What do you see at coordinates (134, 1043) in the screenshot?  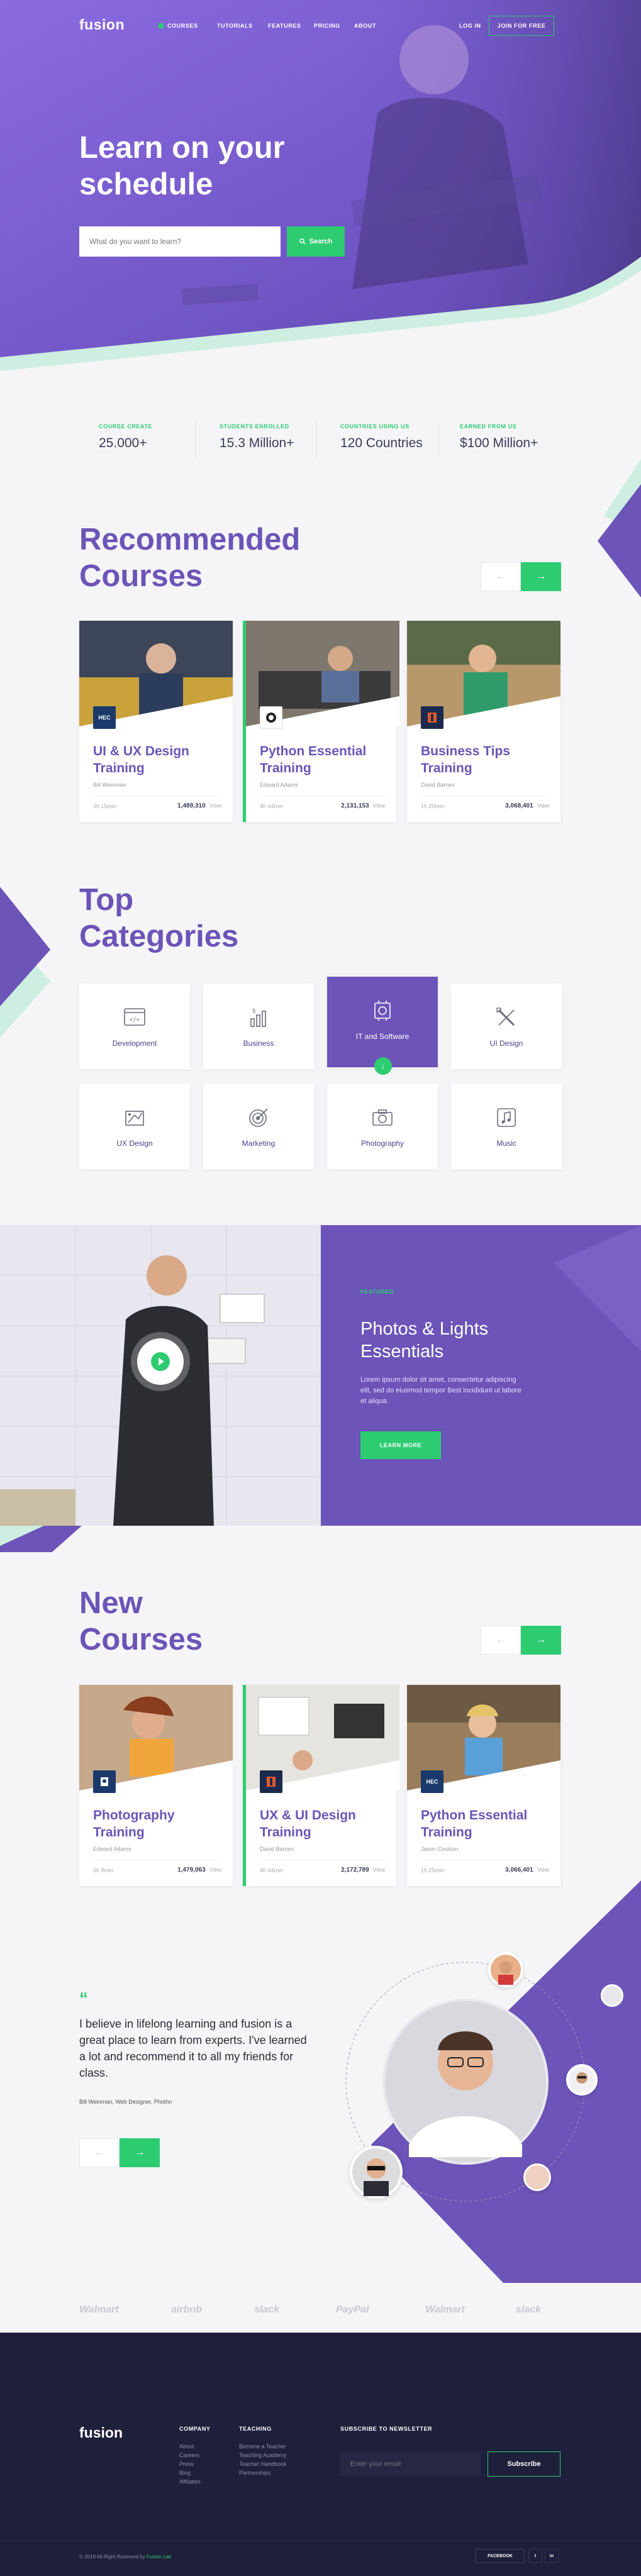 I see `category-label: Development` at bounding box center [134, 1043].